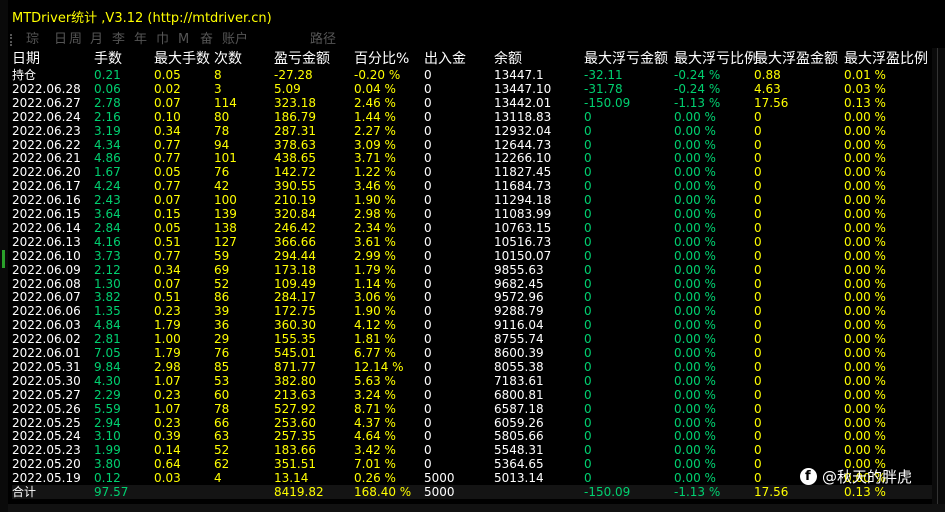 The height and width of the screenshot is (512, 945). I want to click on cell-count: 3, so click(218, 89).